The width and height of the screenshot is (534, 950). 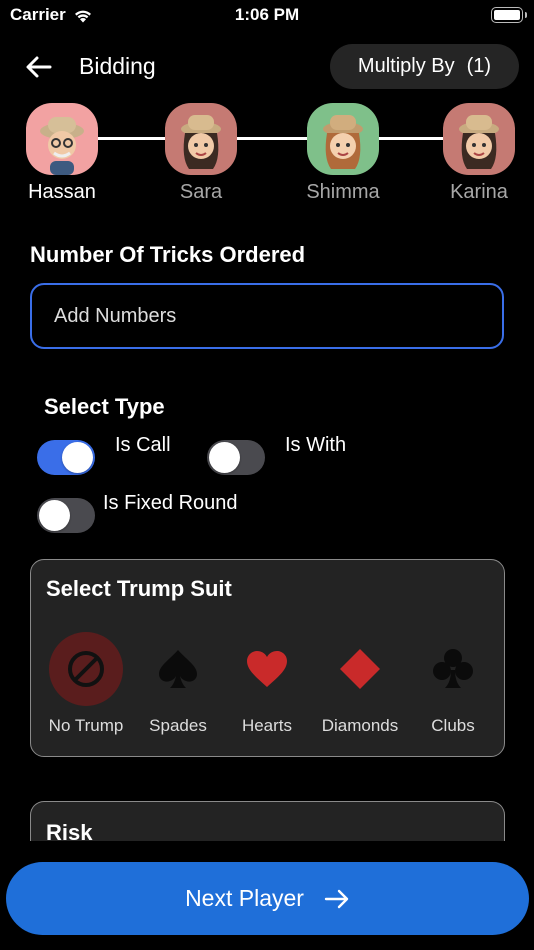 What do you see at coordinates (69, 830) in the screenshot?
I see `risk-title: Risk` at bounding box center [69, 830].